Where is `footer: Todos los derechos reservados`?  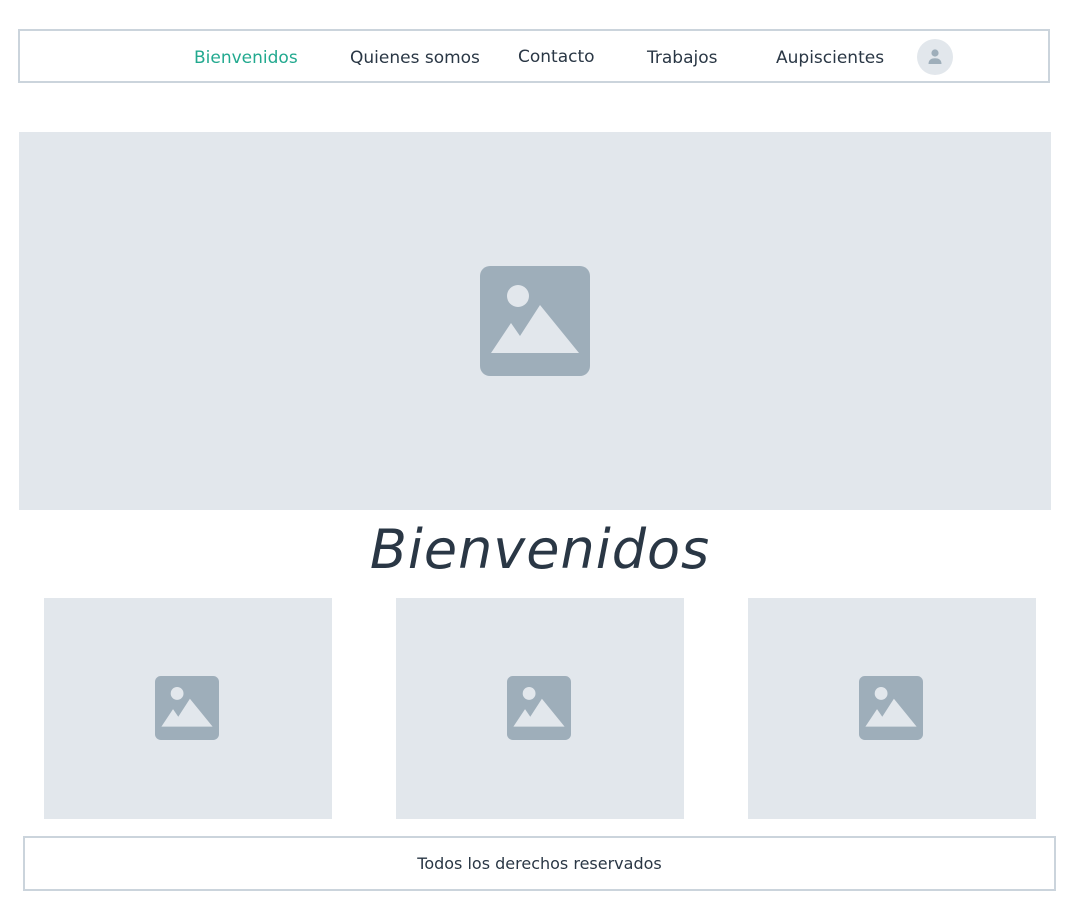
footer: Todos los derechos reservados is located at coordinates (539, 863).